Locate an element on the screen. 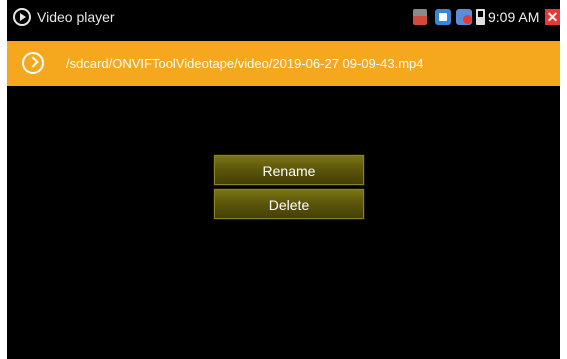 The image size is (567, 359). close-icon: ✕ is located at coordinates (552, 17).